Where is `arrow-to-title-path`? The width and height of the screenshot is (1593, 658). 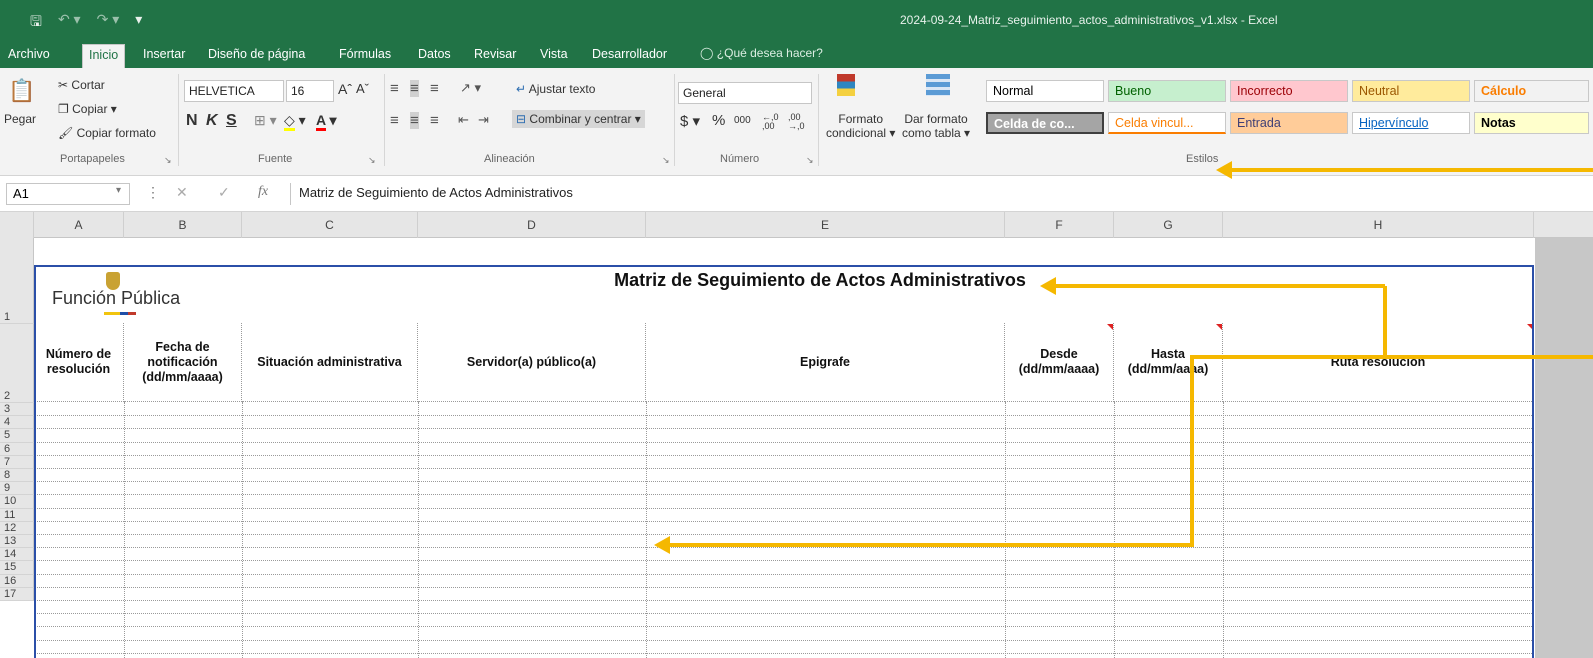
arrow-to-title-path is located at coordinates (1488, 322).